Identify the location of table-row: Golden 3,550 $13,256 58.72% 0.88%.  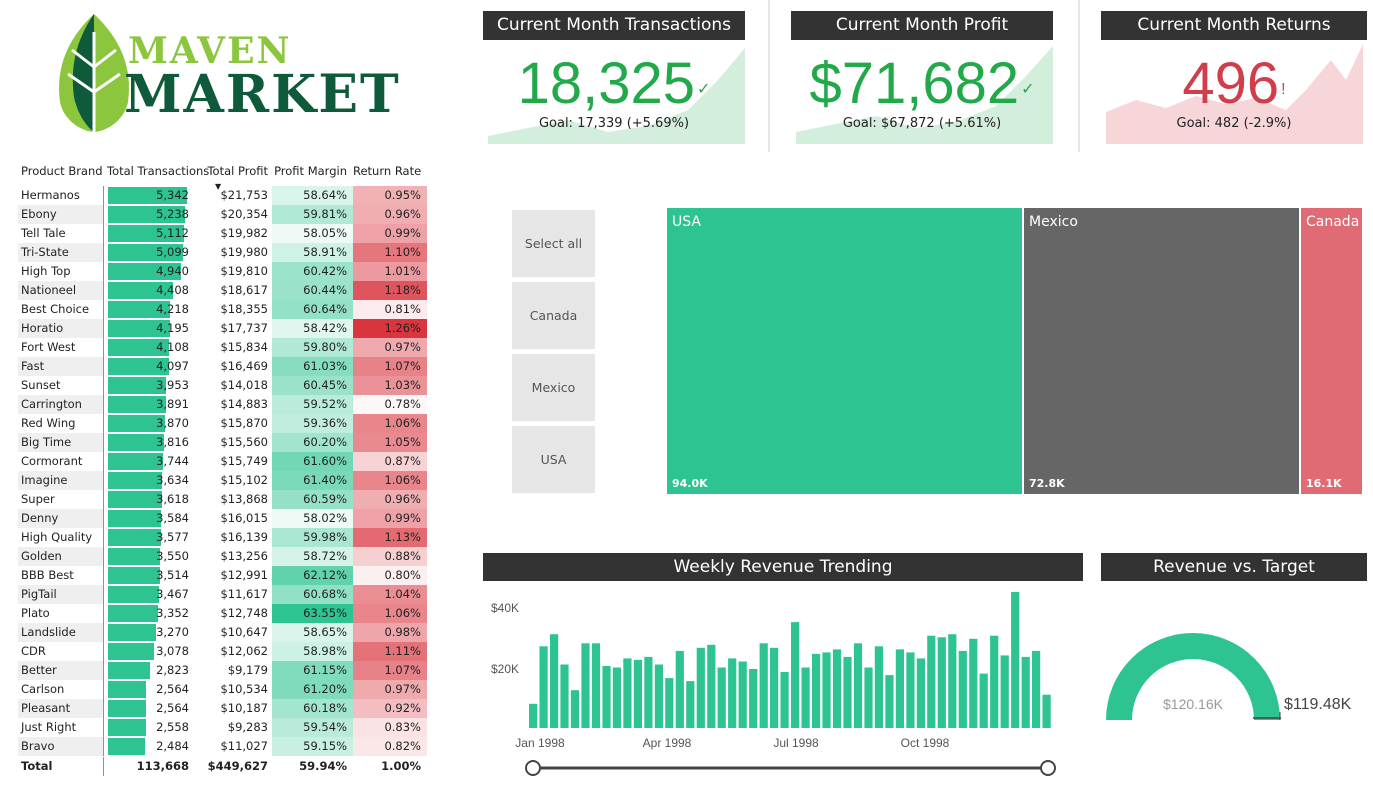
(225, 556).